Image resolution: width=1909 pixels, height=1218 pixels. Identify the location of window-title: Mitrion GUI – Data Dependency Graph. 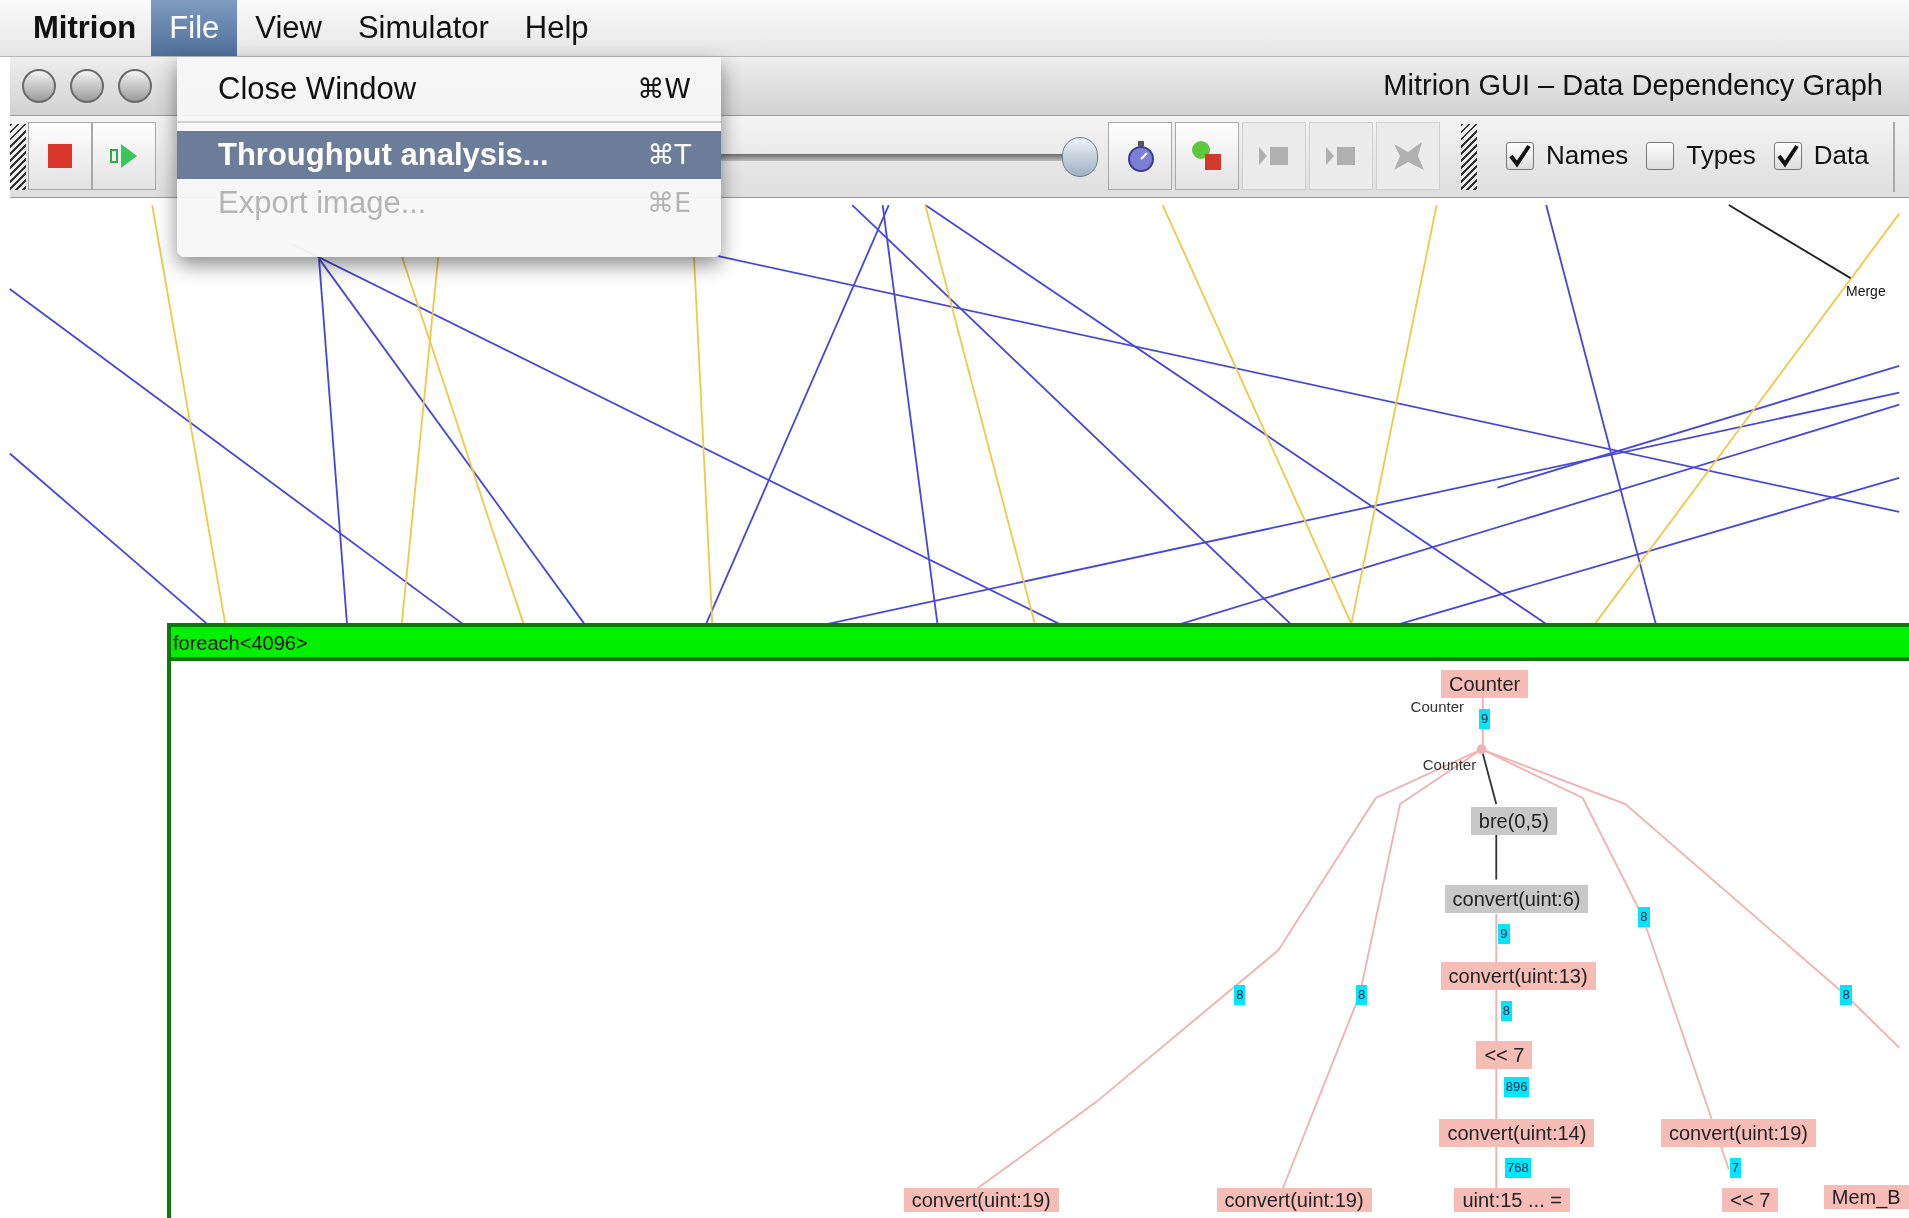
(1633, 86).